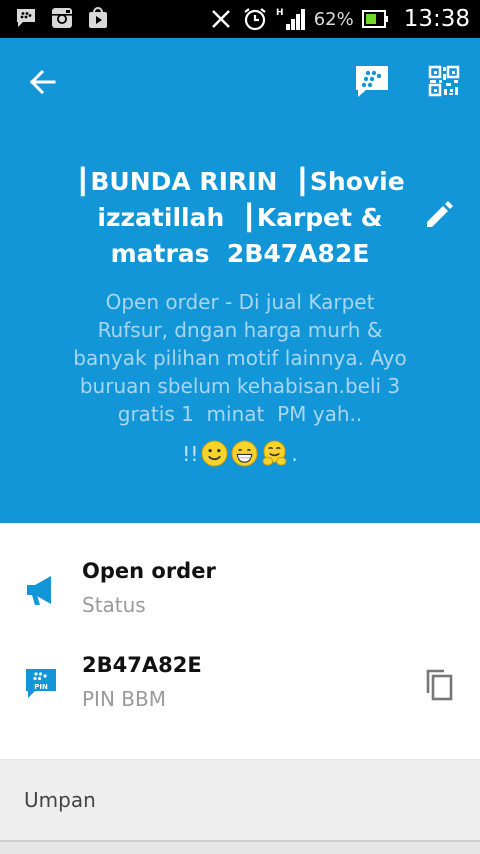  Describe the element at coordinates (149, 571) in the screenshot. I see `status-value: Open order` at that location.